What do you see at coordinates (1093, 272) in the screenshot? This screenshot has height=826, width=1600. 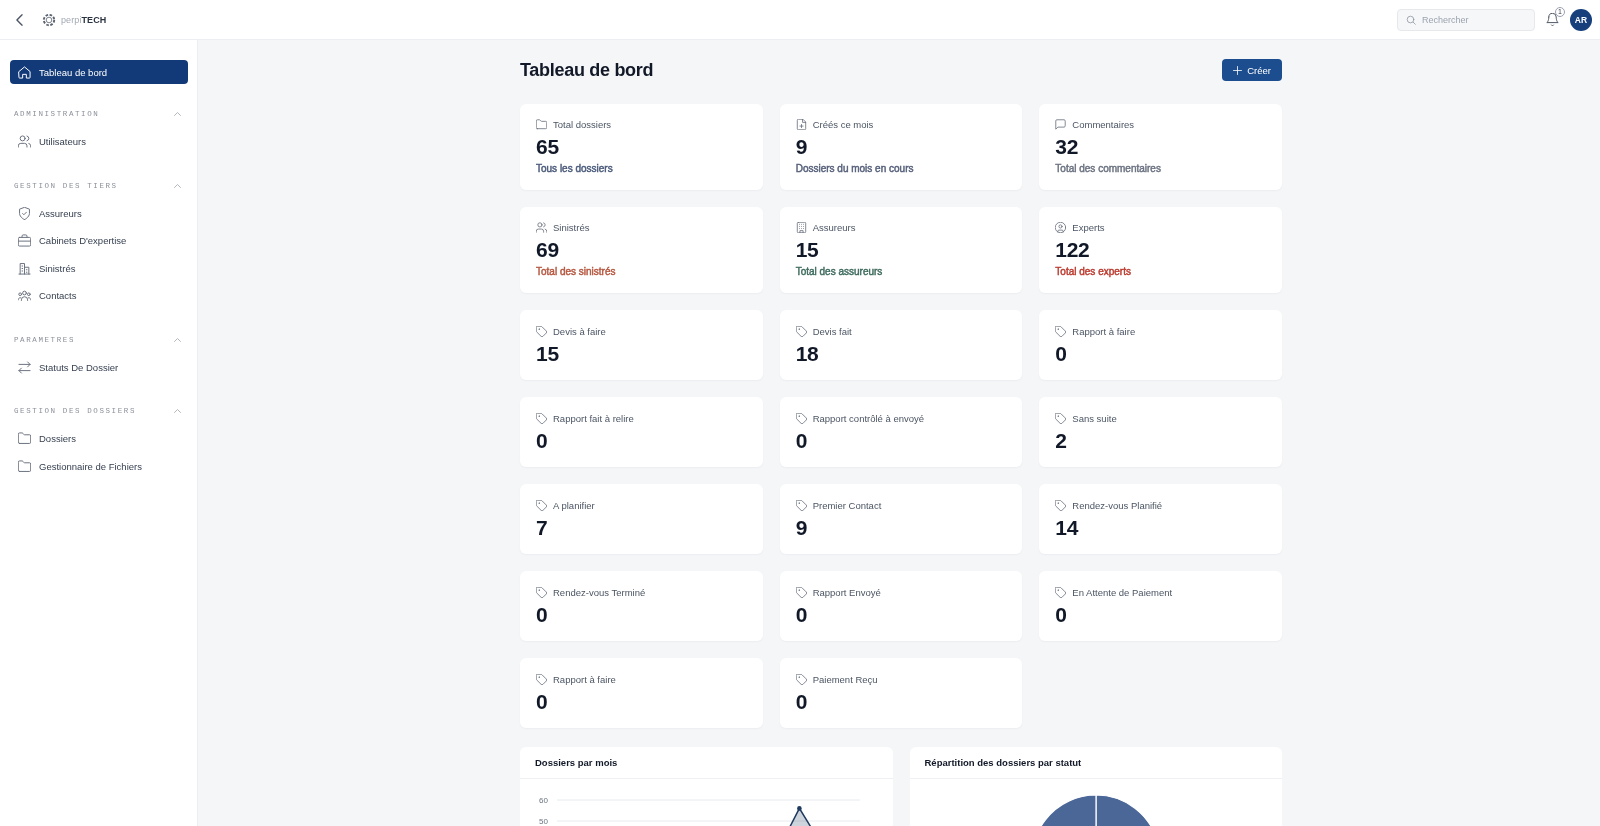 I see `stat-caption: Total des experts` at bounding box center [1093, 272].